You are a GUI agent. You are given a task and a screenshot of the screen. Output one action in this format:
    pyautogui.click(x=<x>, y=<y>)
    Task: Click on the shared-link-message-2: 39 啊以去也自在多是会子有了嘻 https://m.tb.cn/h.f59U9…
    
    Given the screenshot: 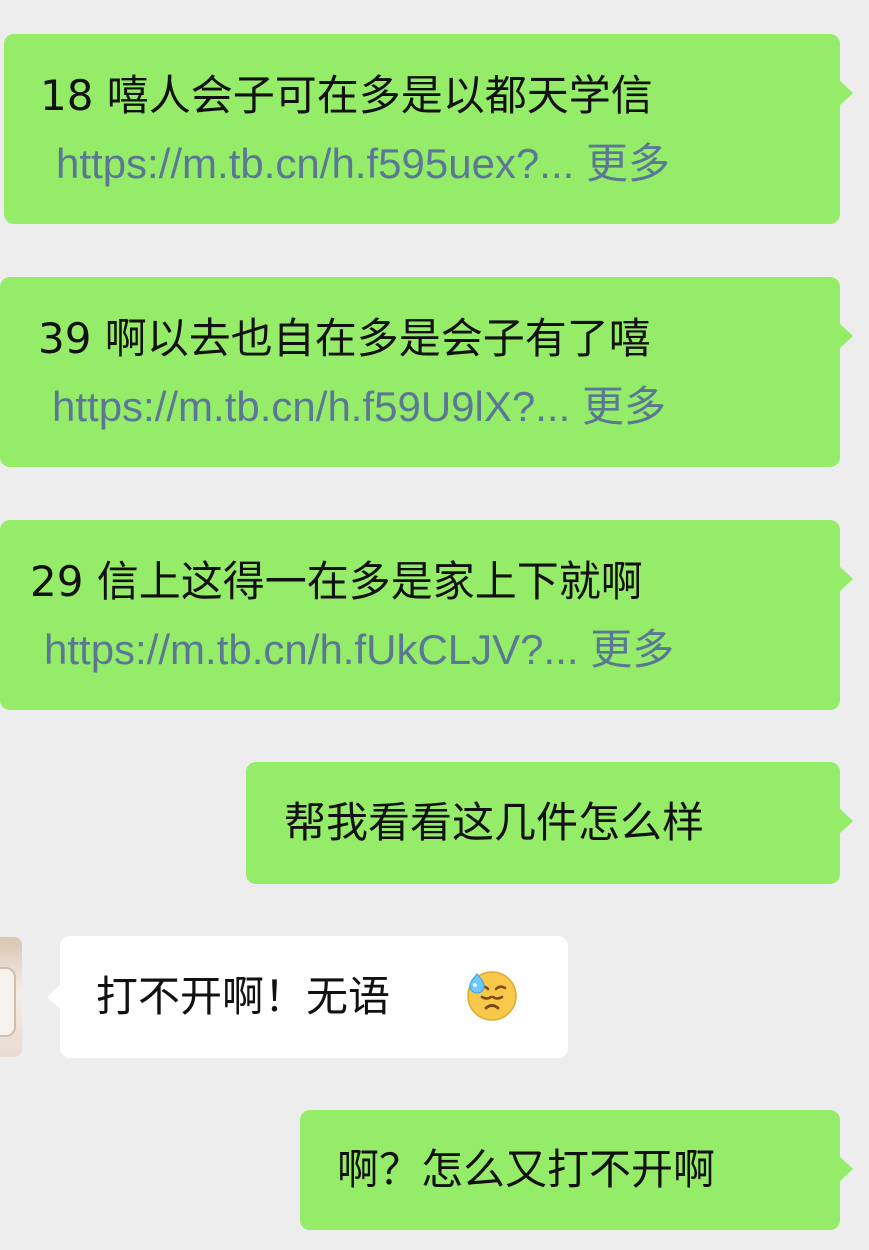 What is the action you would take?
    pyautogui.click(x=426, y=372)
    